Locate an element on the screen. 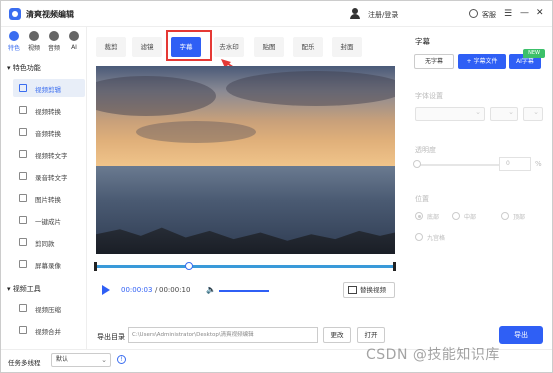 This screenshot has width=553, height=373. highlight-box is located at coordinates (189, 45).